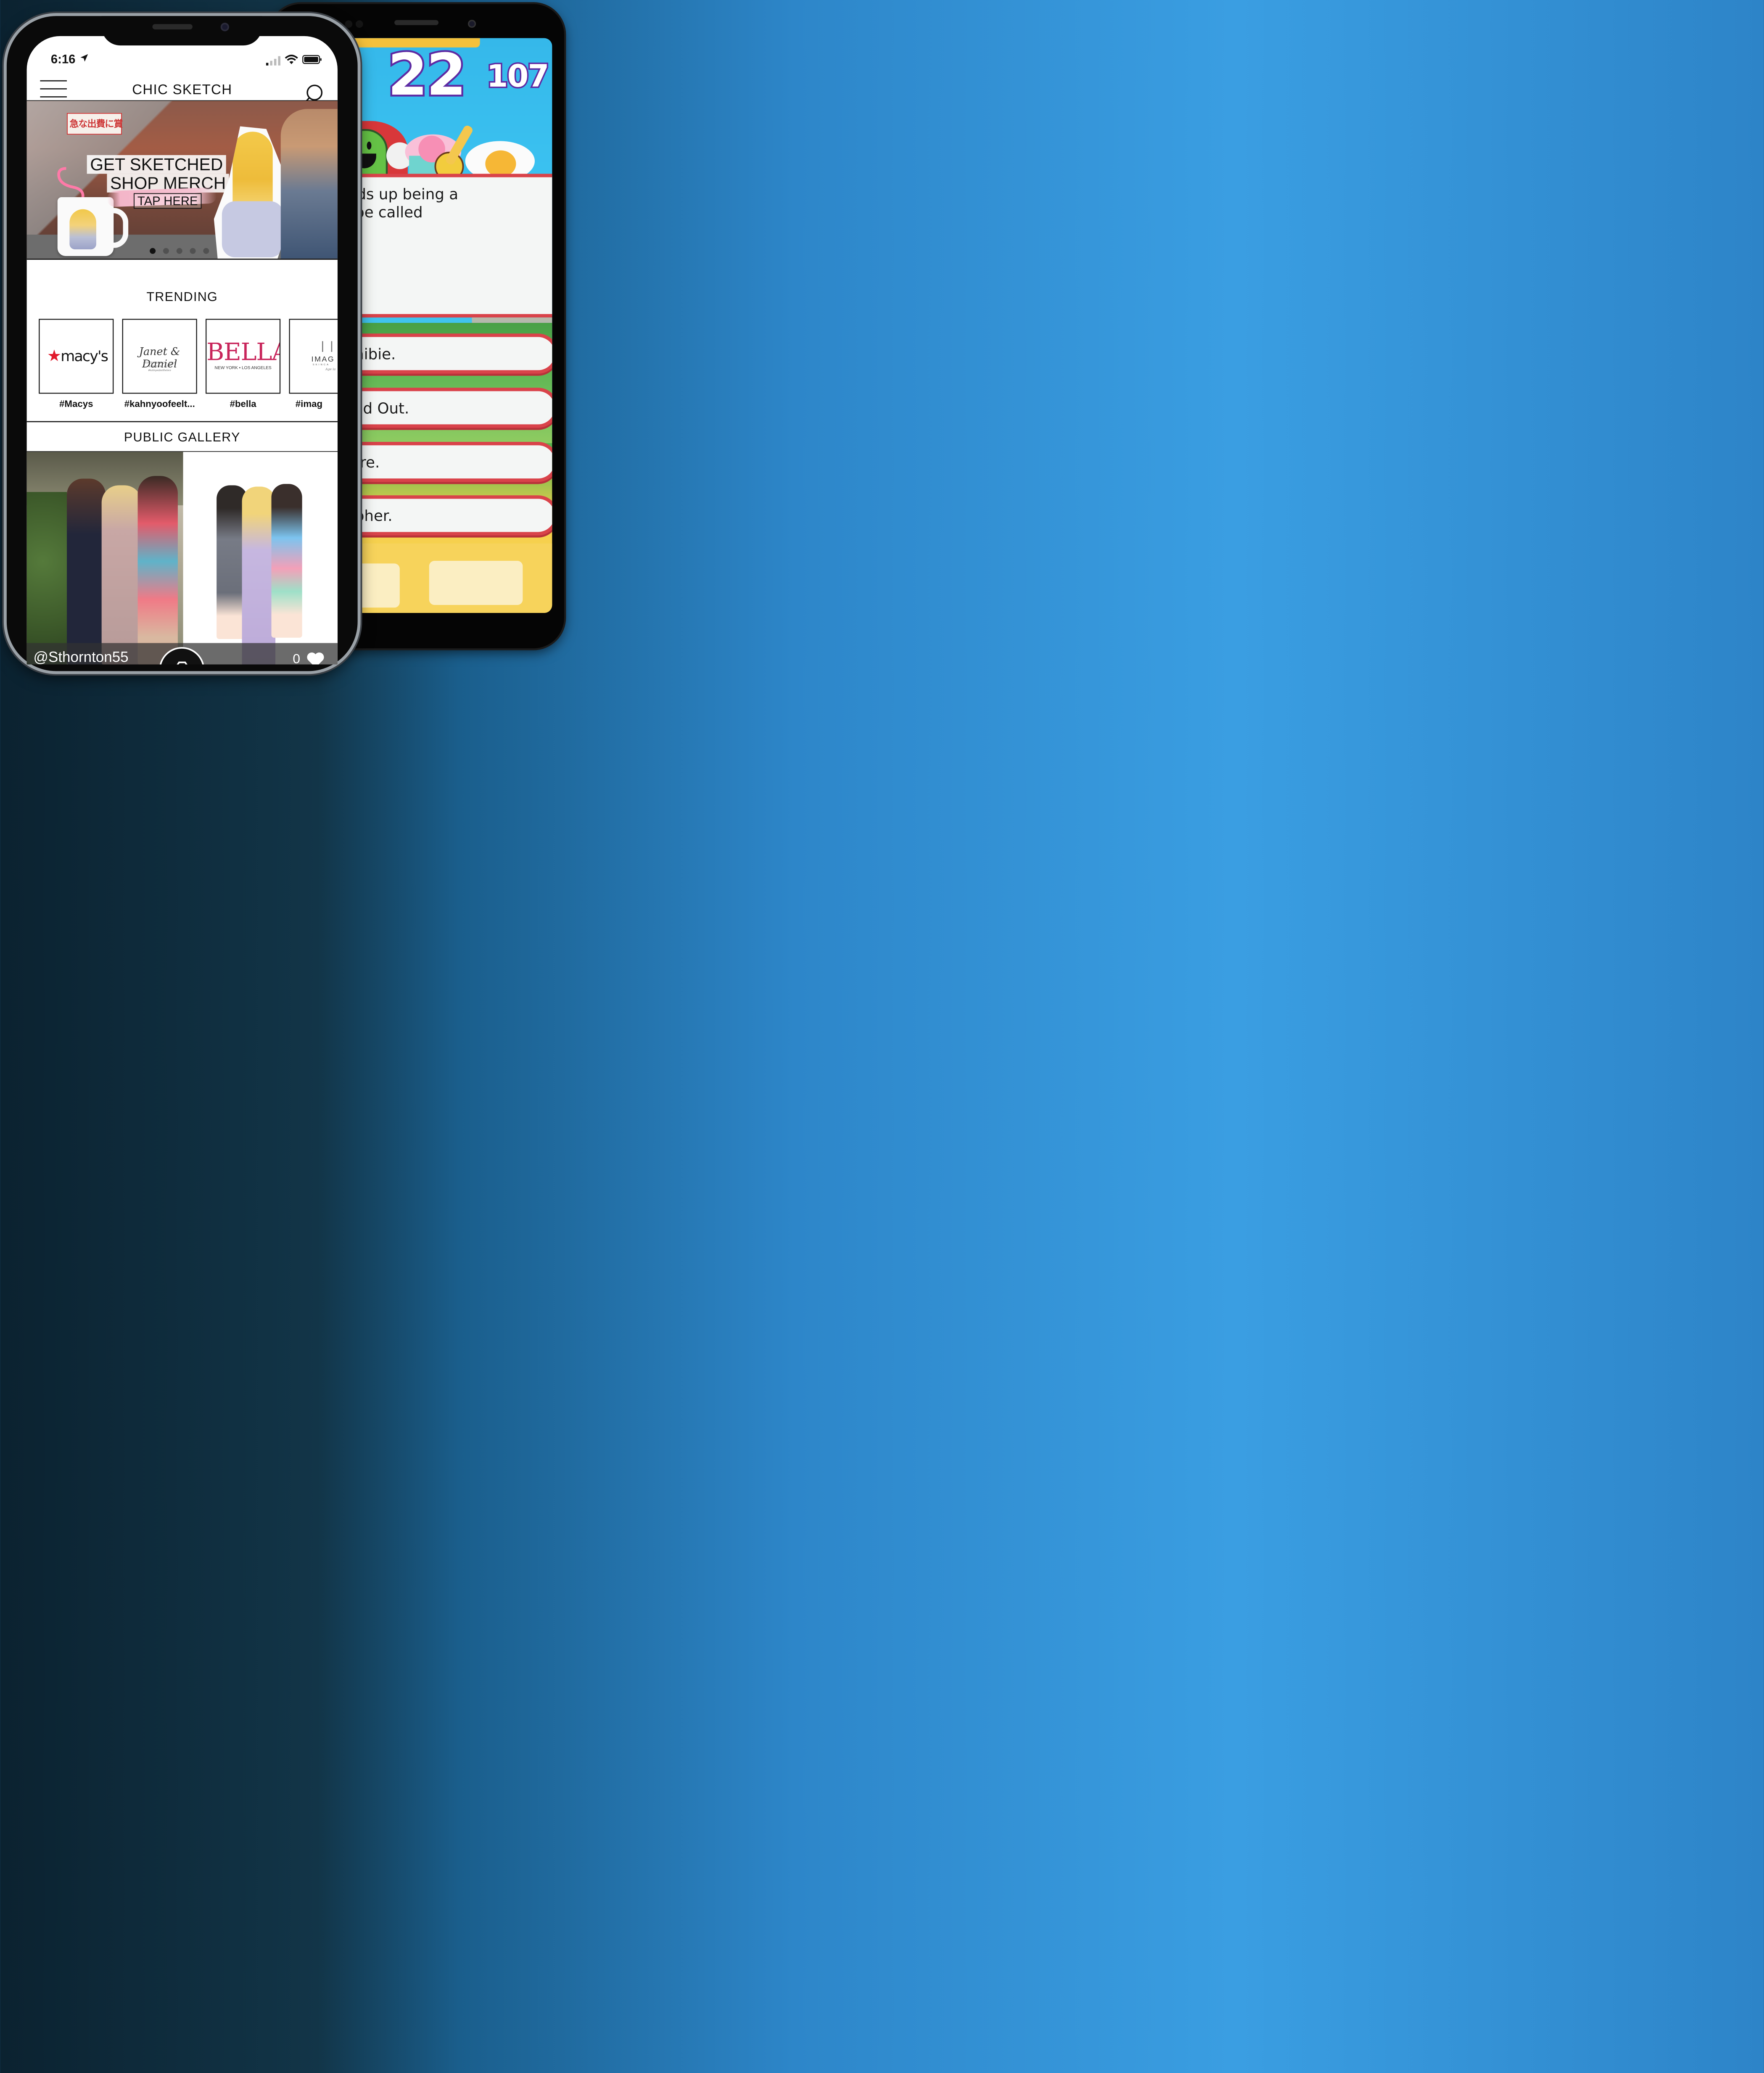 Image resolution: width=1764 pixels, height=2073 pixels. I want to click on macys-logo: ★macy's, so click(77, 355).